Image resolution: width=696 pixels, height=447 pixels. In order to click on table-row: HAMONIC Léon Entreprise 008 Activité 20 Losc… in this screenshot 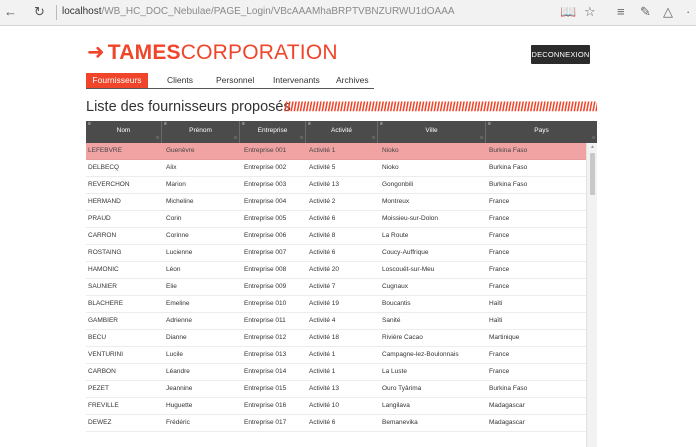, I will do `click(336, 270)`.